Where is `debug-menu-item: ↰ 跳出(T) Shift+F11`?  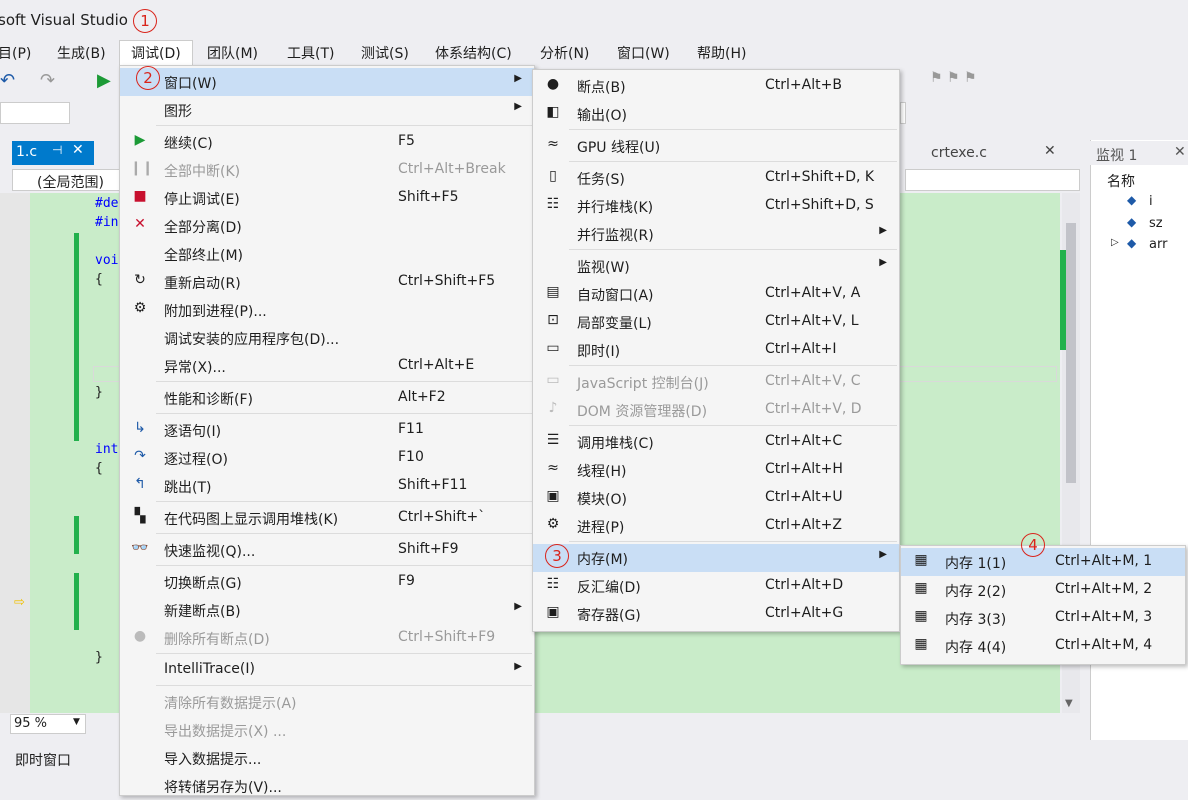 debug-menu-item: ↰ 跳出(T) Shift+F11 is located at coordinates (327, 486).